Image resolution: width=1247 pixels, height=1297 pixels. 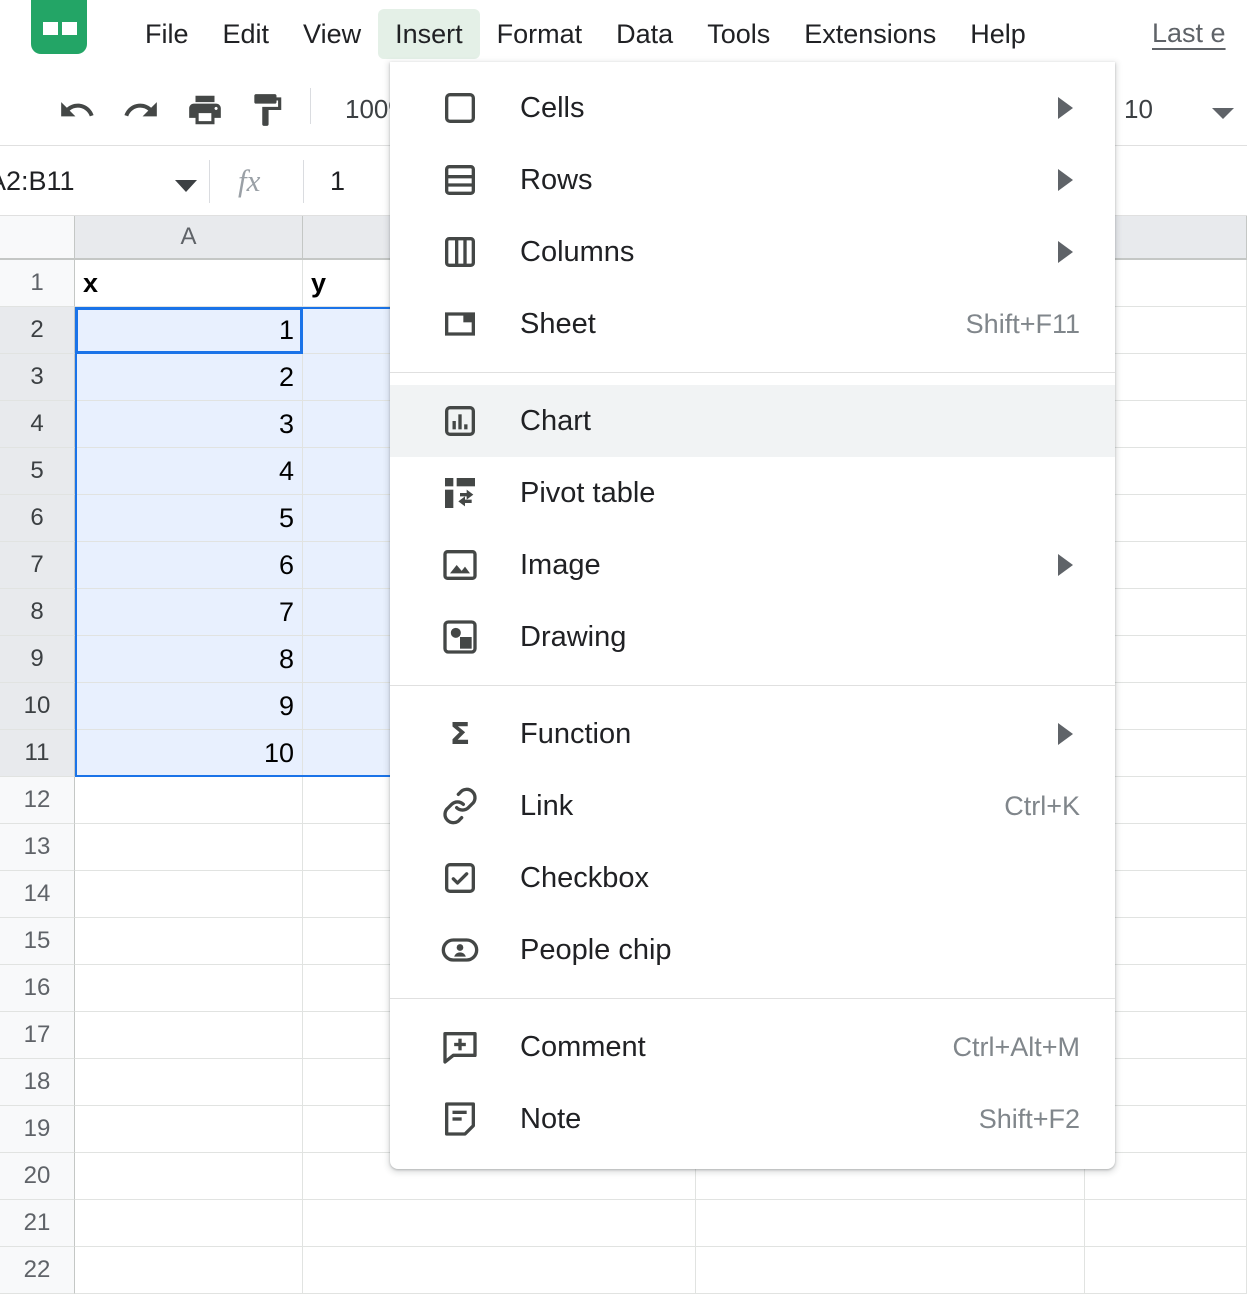 I want to click on row-header-8: 8, so click(x=37, y=612).